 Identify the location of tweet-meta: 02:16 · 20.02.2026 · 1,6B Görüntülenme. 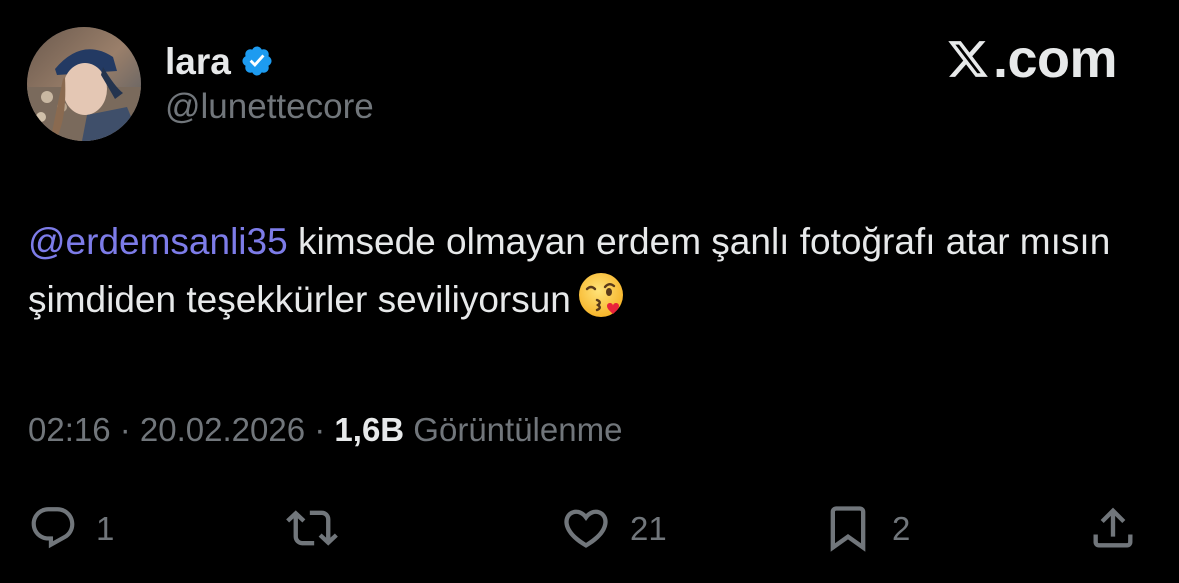
(325, 430).